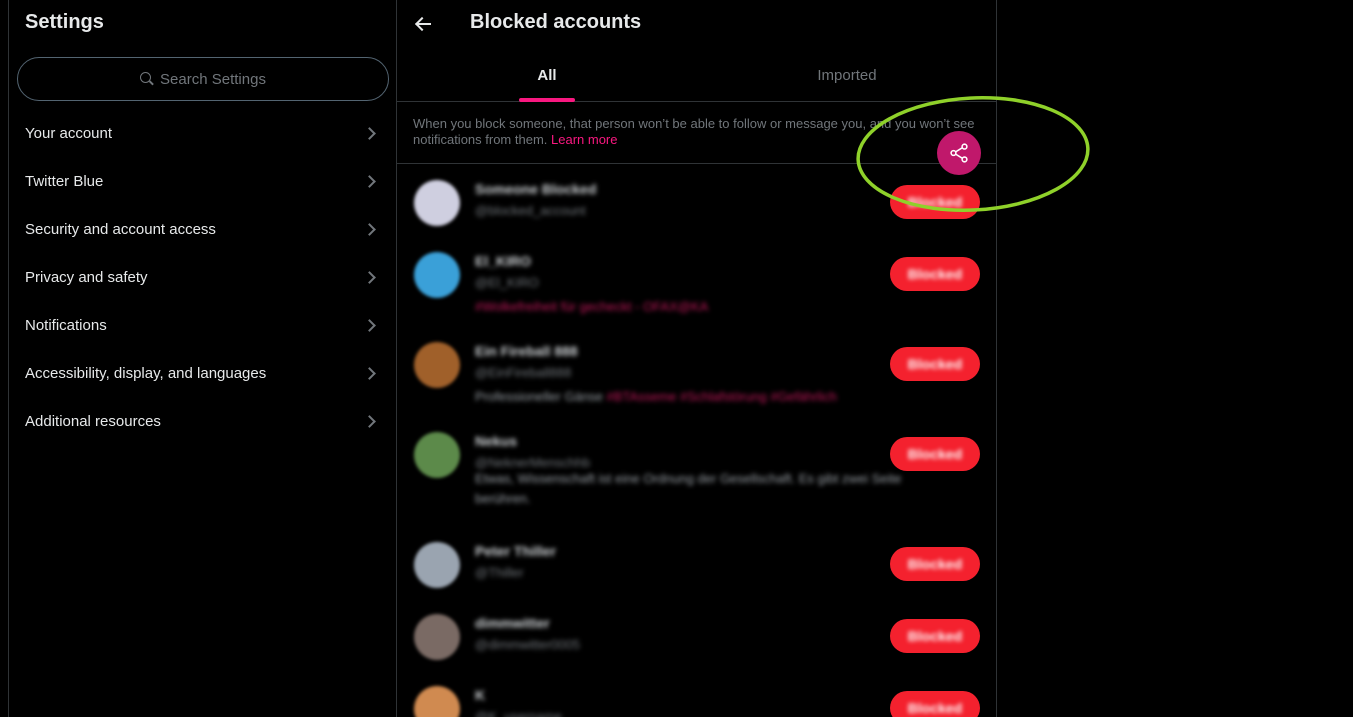 Image resolution: width=1353 pixels, height=717 pixels. What do you see at coordinates (146, 373) in the screenshot?
I see `settings-item-label: Accessibility, display, and languages` at bounding box center [146, 373].